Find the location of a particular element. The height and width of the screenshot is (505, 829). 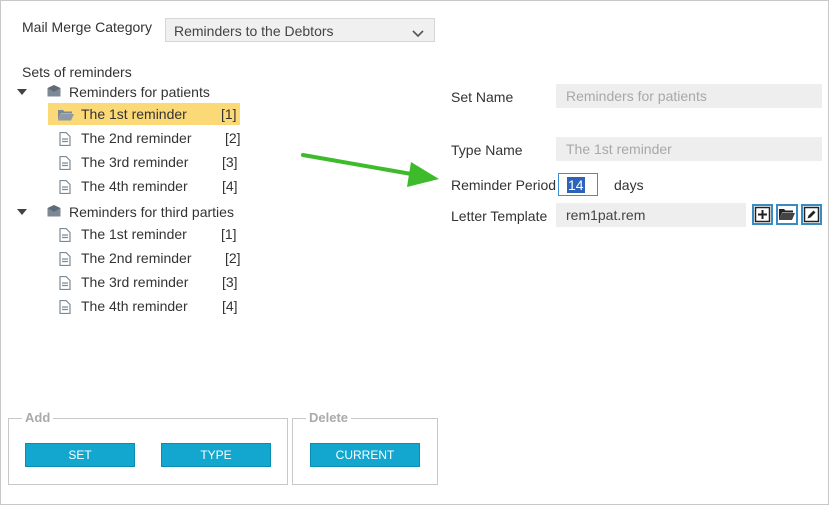

period-unit: days is located at coordinates (629, 185).